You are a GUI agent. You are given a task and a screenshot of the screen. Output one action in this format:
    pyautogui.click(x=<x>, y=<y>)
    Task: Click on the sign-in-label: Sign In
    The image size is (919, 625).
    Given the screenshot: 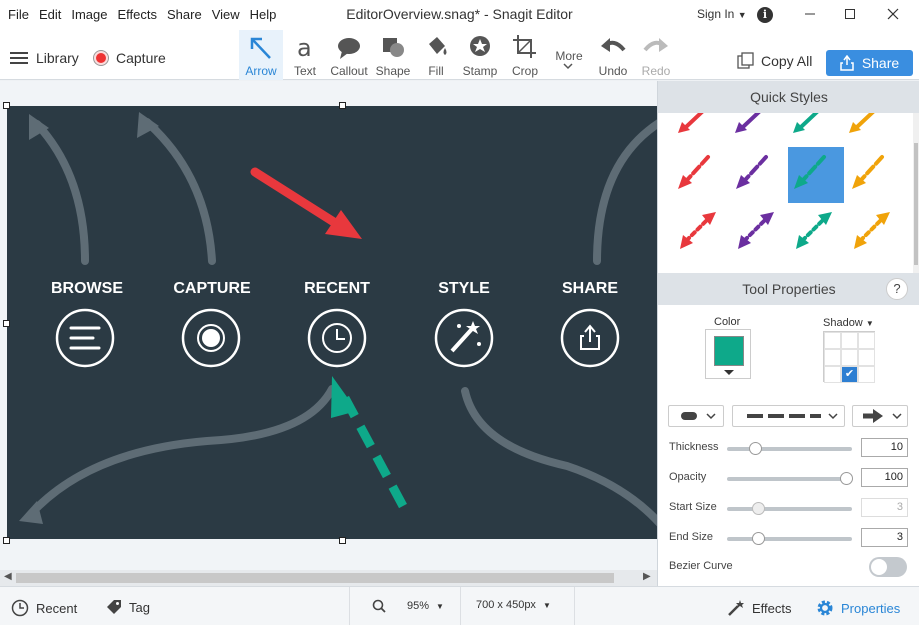 What is the action you would take?
    pyautogui.click(x=716, y=14)
    